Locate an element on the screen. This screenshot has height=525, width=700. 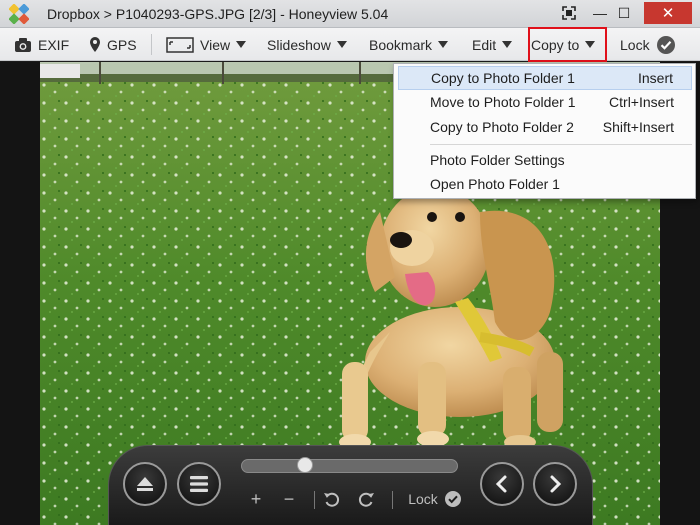
lock-toggle-control: Lock is located at coordinates (435, 499).